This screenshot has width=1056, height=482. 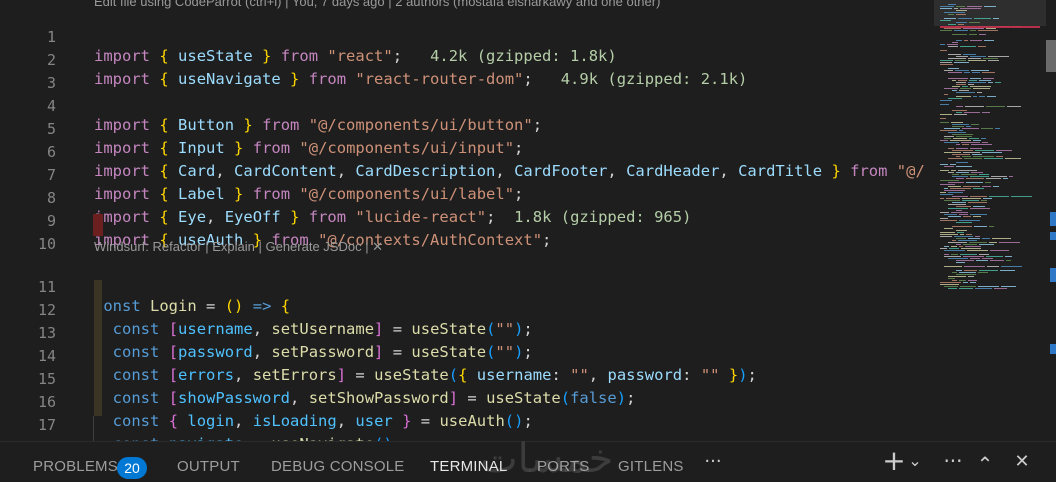 What do you see at coordinates (1051, 220) in the screenshot?
I see `vertical-scrollbar` at bounding box center [1051, 220].